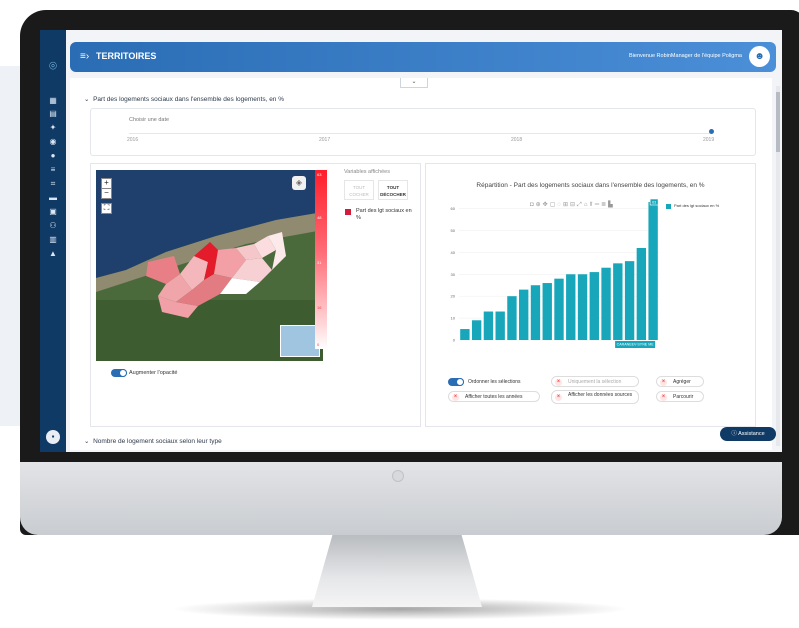  What do you see at coordinates (84, 56) in the screenshot?
I see `menu-toggle-icon: ≡›` at bounding box center [84, 56].